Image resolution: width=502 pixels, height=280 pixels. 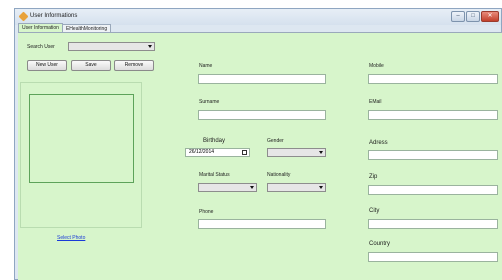 I want to click on window-title: User Informations, so click(x=54, y=16).